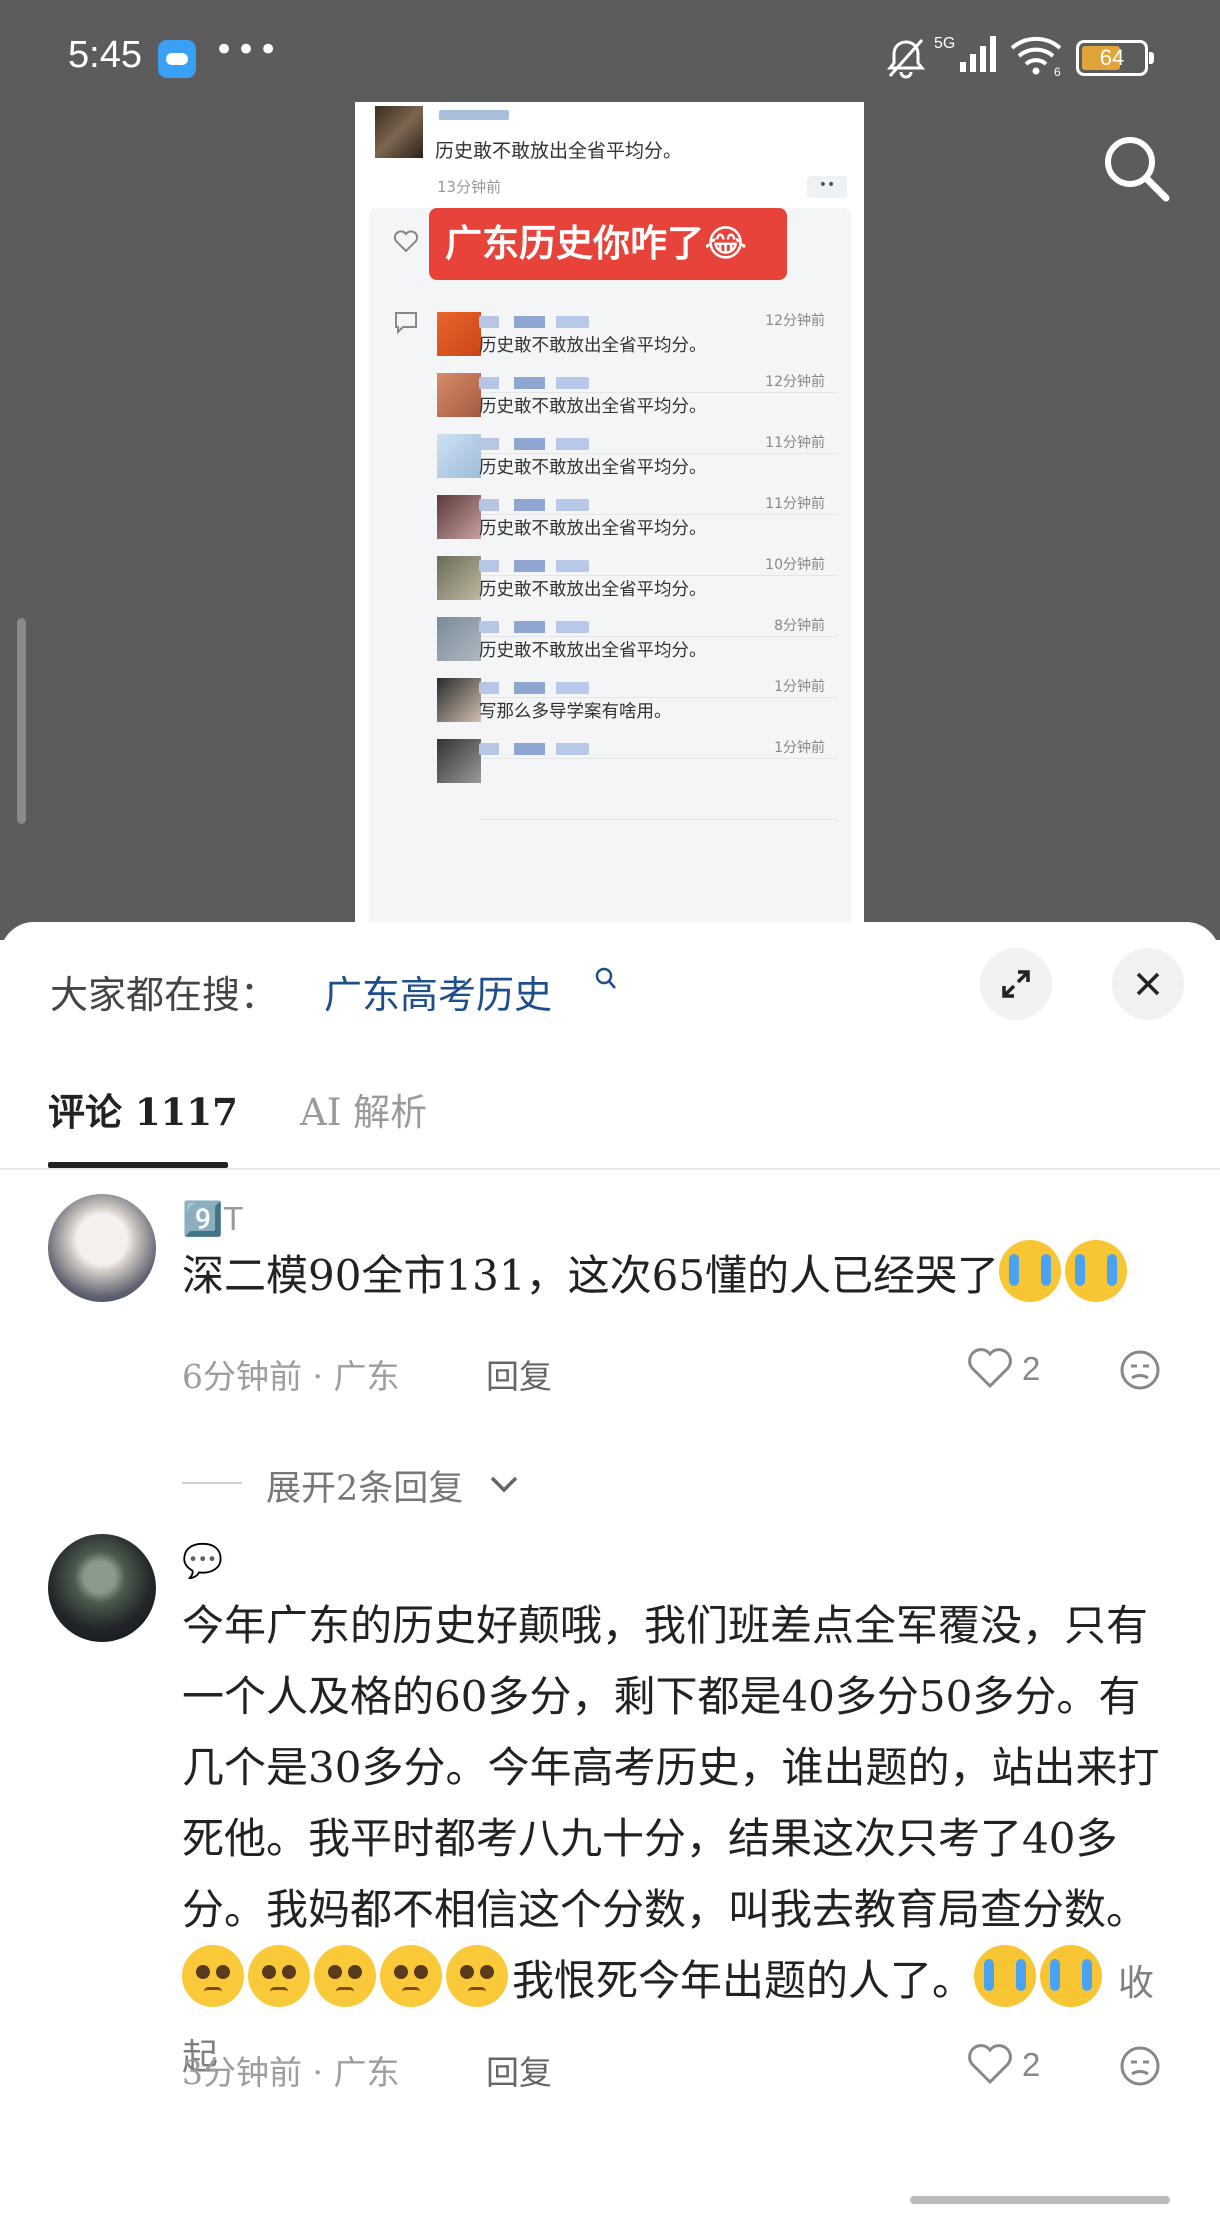 Image resolution: width=1220 pixels, height=2226 pixels. Describe the element at coordinates (591, 1275) in the screenshot. I see `comment-text: 深二模90全市131，这次65懂的人已经哭了` at that location.